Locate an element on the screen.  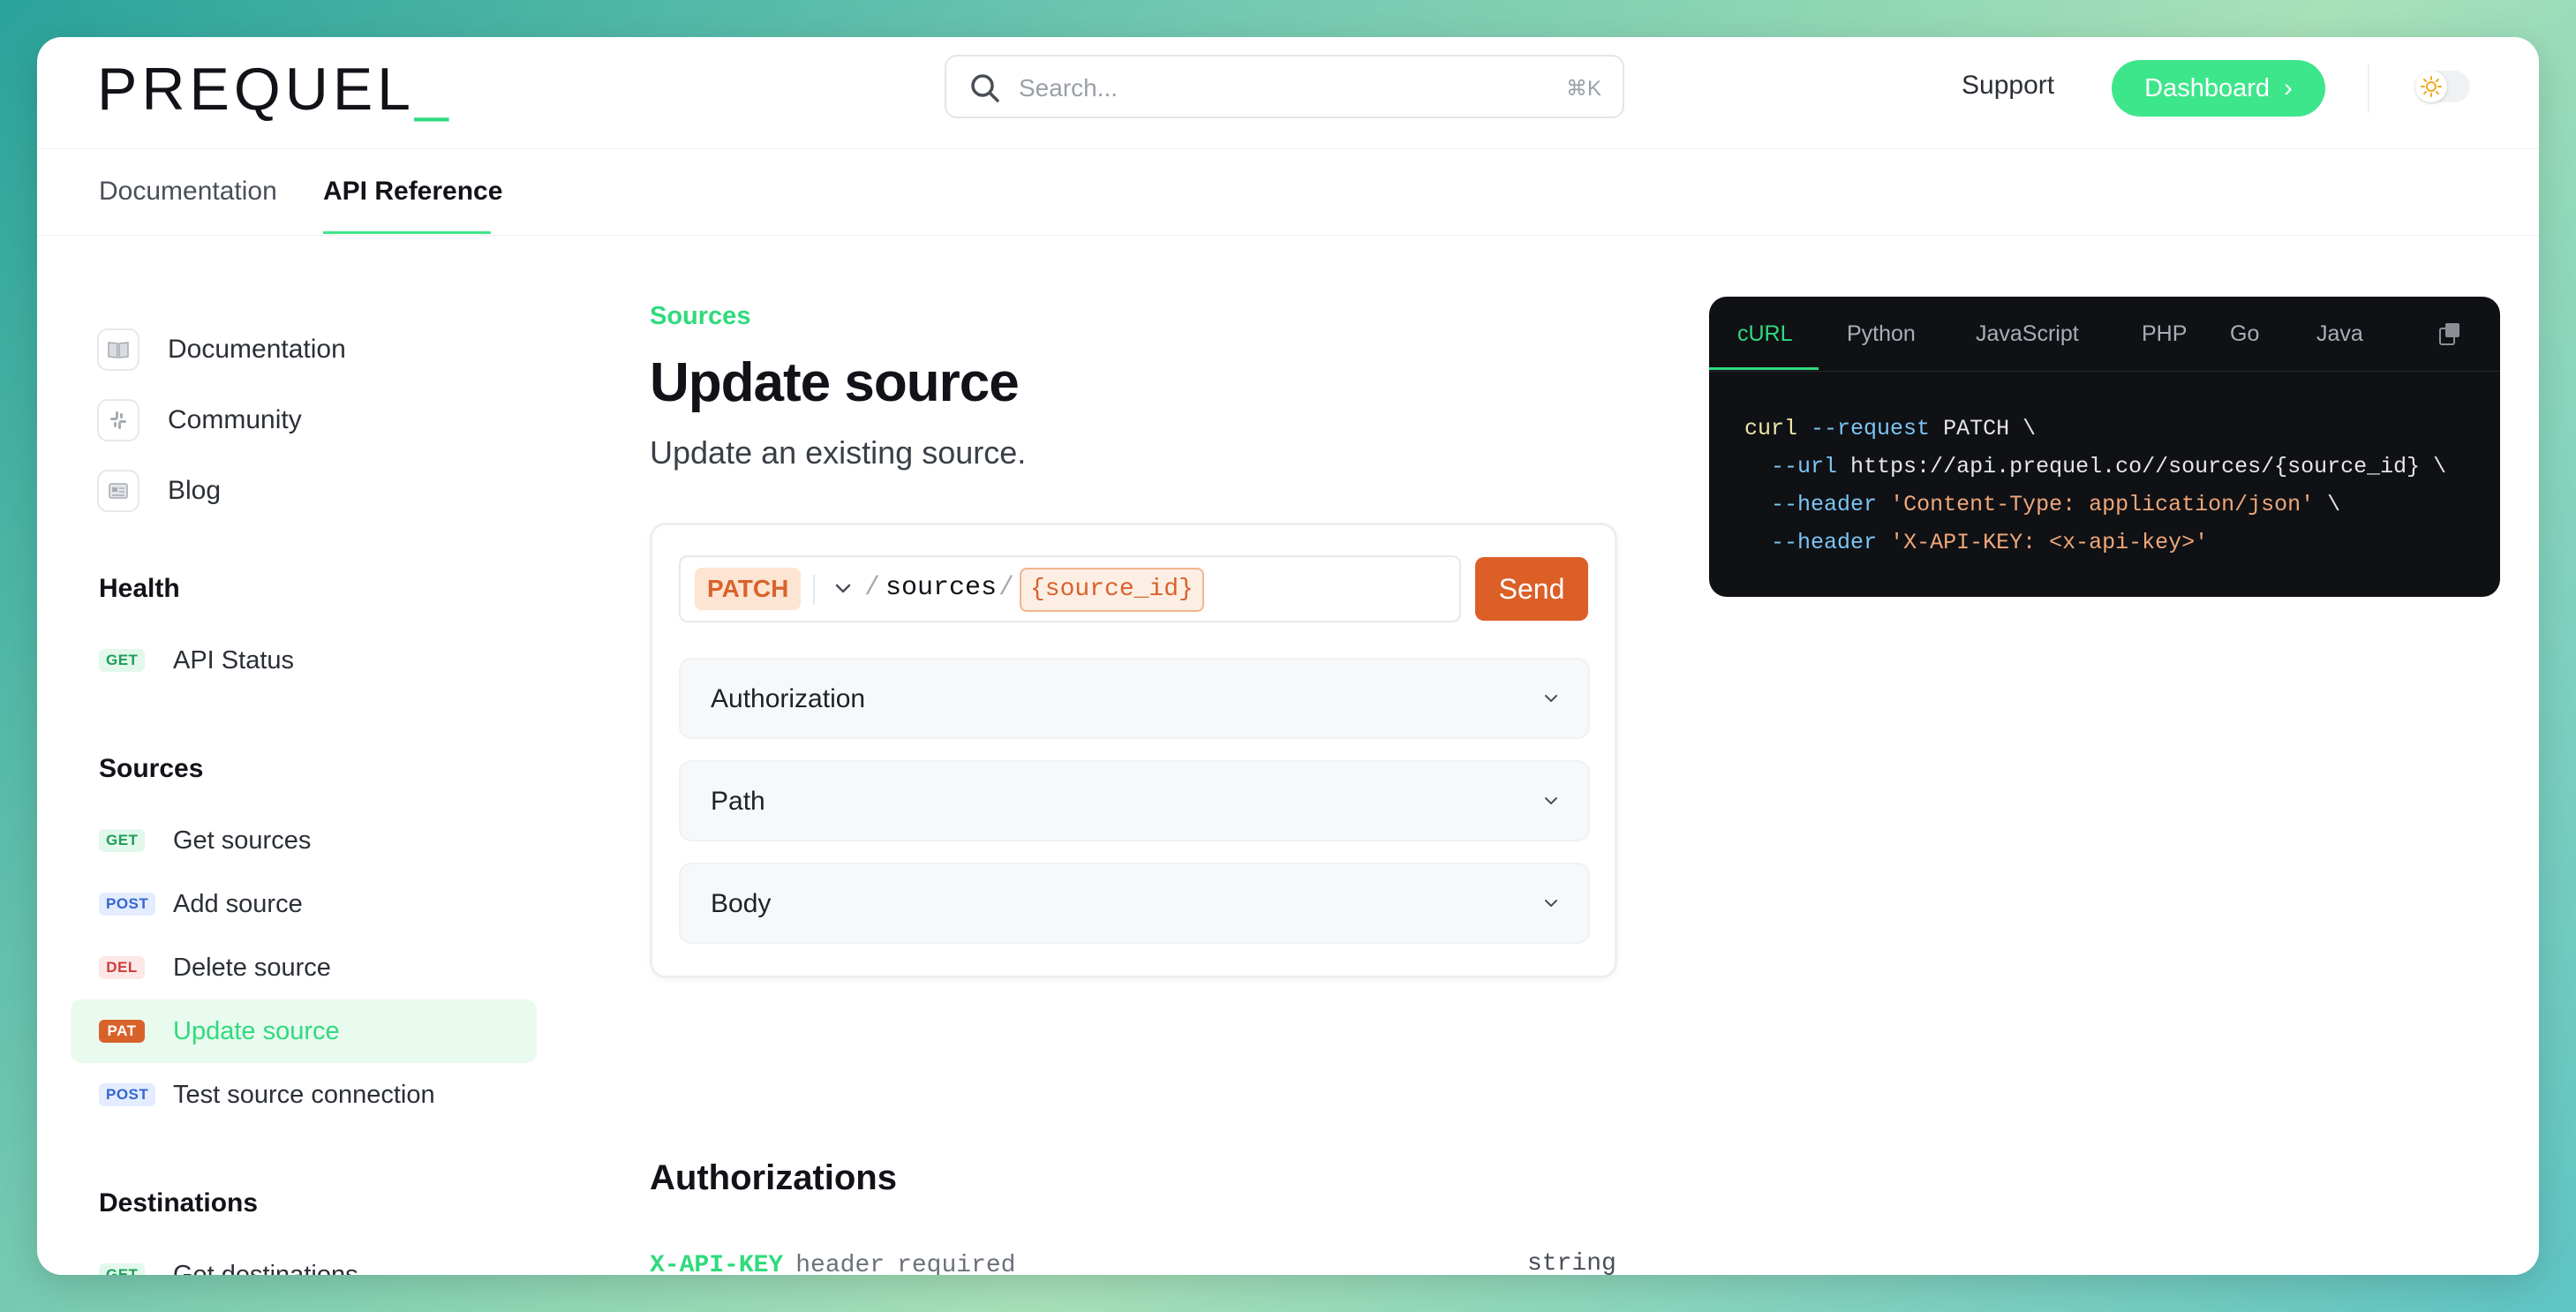
tab-php: PHP is located at coordinates (2165, 334).